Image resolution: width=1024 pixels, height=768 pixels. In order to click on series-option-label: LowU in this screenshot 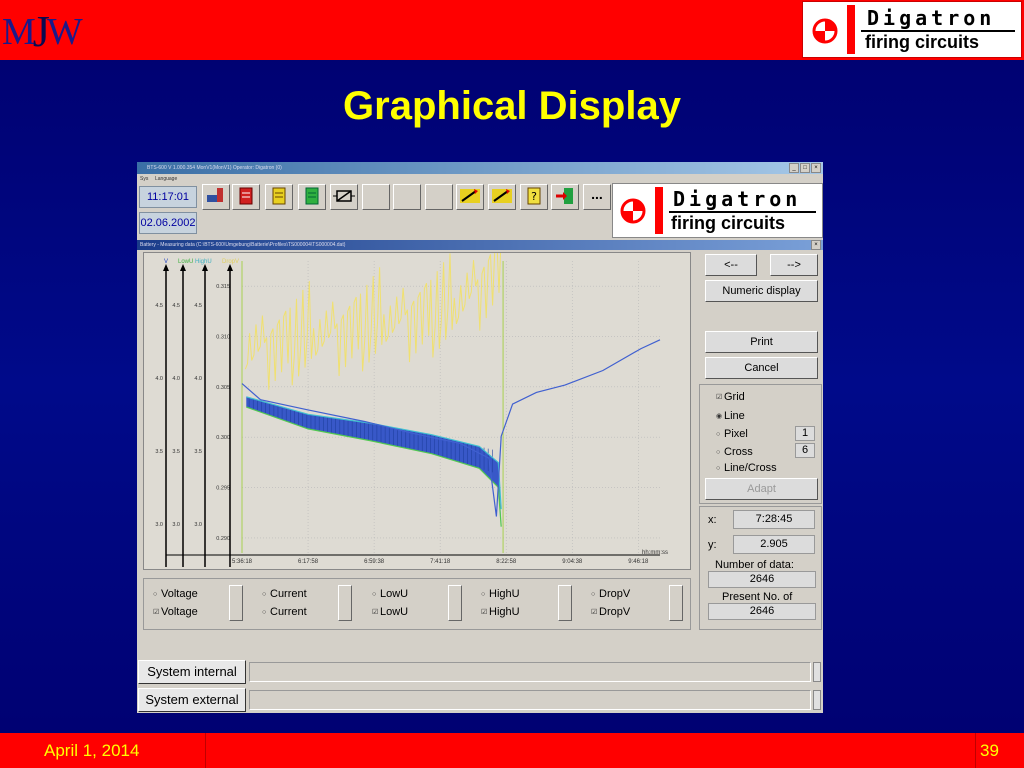, I will do `click(394, 612)`.